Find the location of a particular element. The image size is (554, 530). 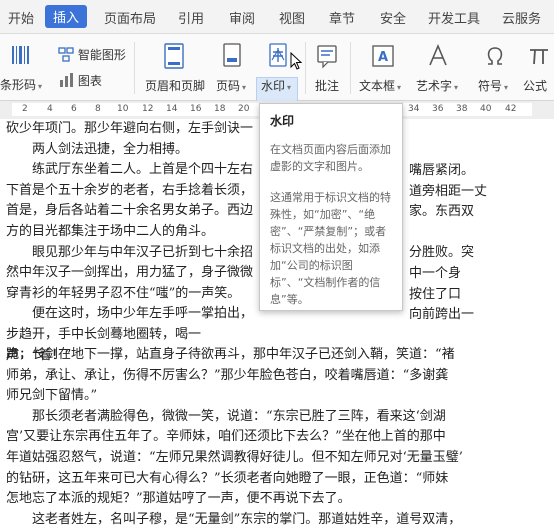

page-number-button is located at coordinates (232, 57).